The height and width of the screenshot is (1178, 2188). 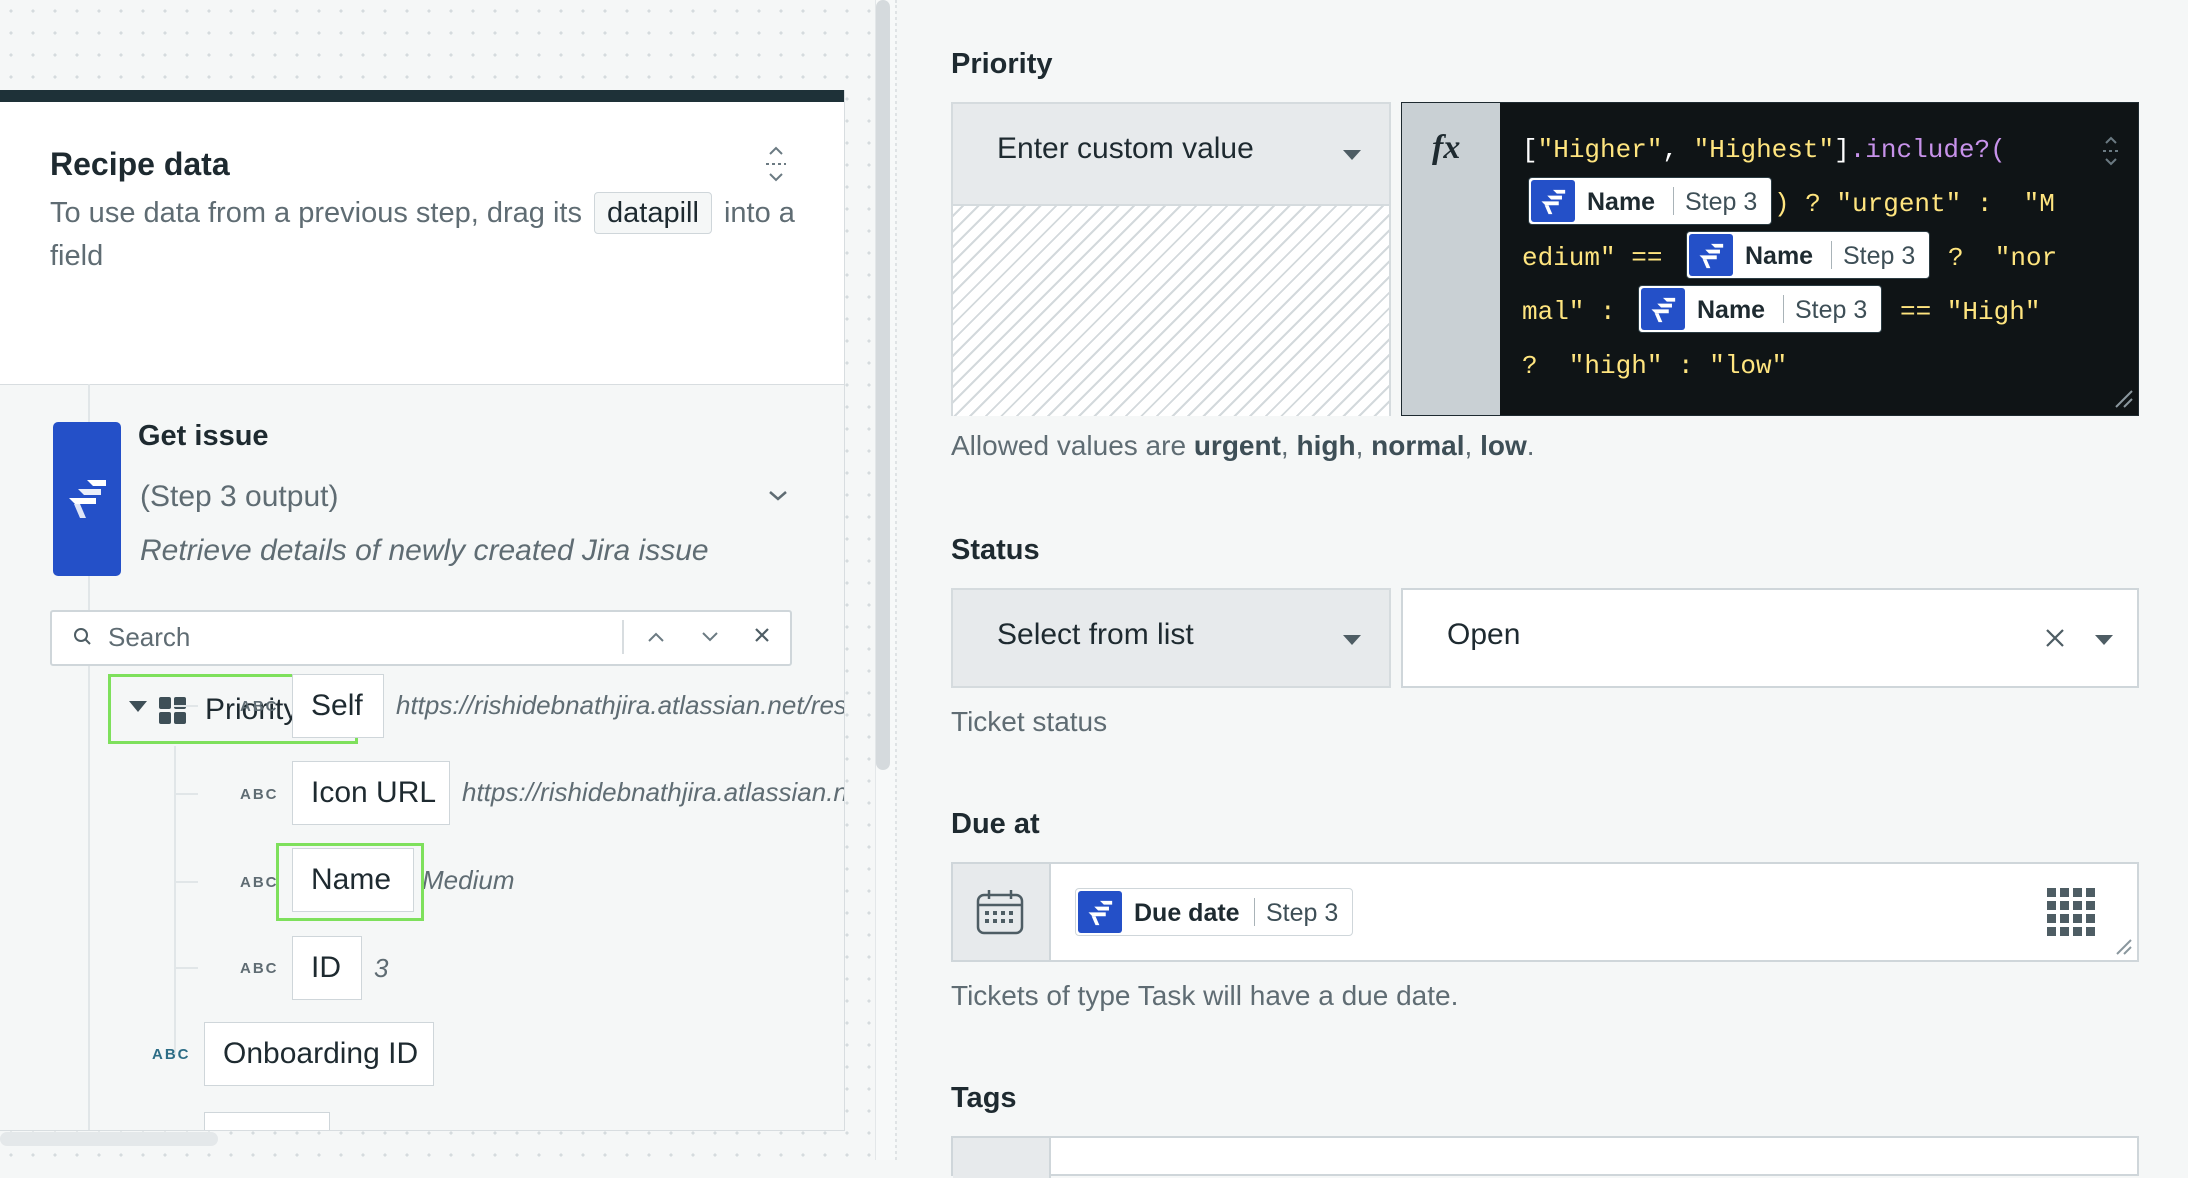 I want to click on datapill-id: ID, so click(x=327, y=968).